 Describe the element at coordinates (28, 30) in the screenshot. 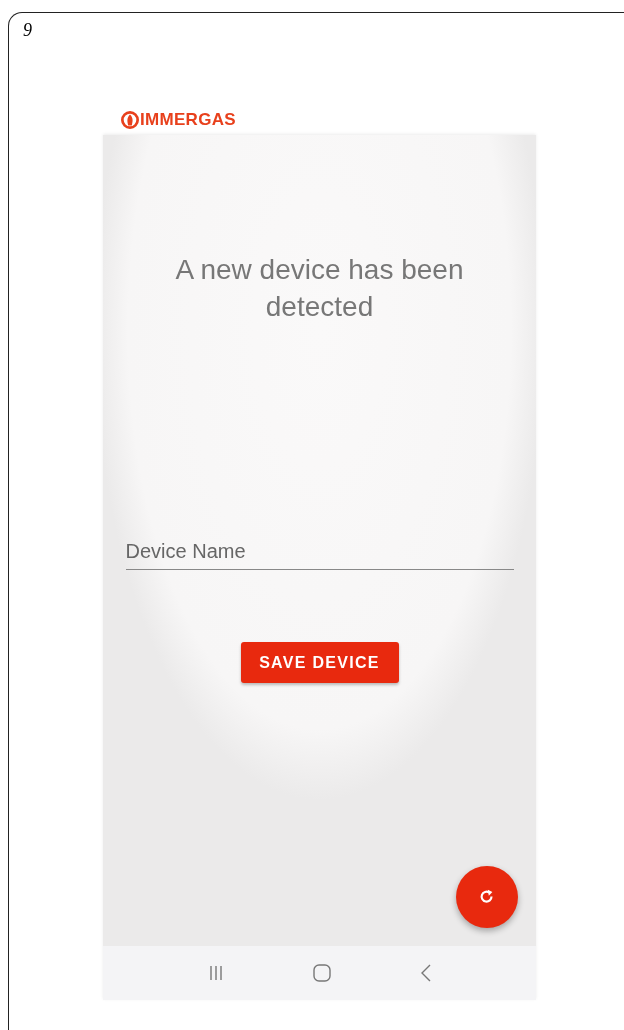

I see `figure-number: 9` at that location.